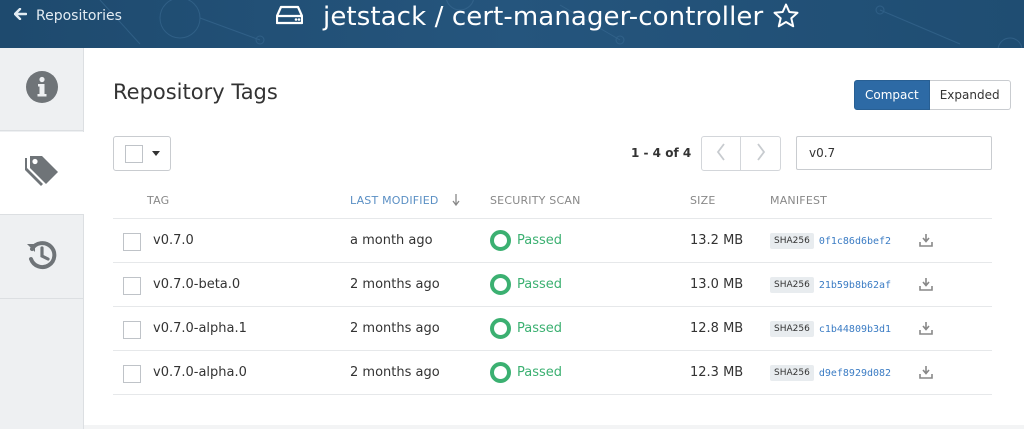 Image resolution: width=1024 pixels, height=429 pixels. What do you see at coordinates (855, 241) in the screenshot?
I see `digest-link: 0f1c86d6bef2` at bounding box center [855, 241].